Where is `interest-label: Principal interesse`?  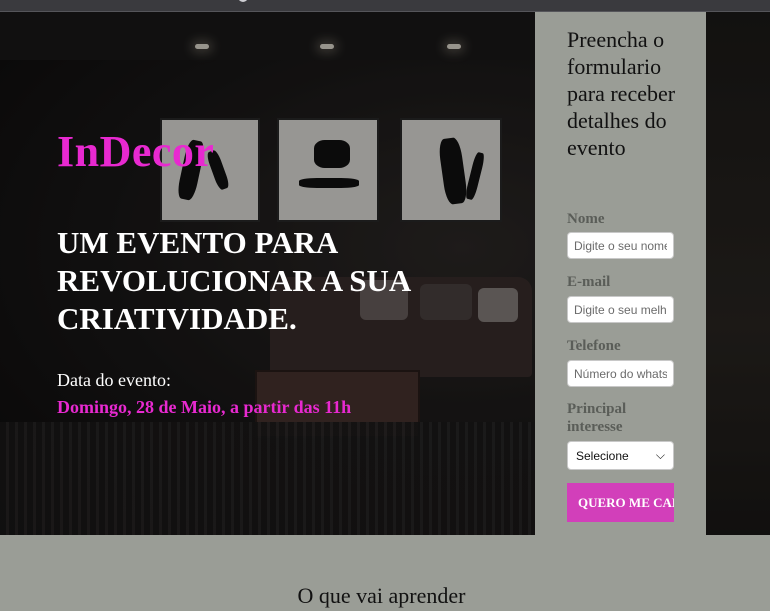
interest-label: Principal interesse is located at coordinates (597, 418).